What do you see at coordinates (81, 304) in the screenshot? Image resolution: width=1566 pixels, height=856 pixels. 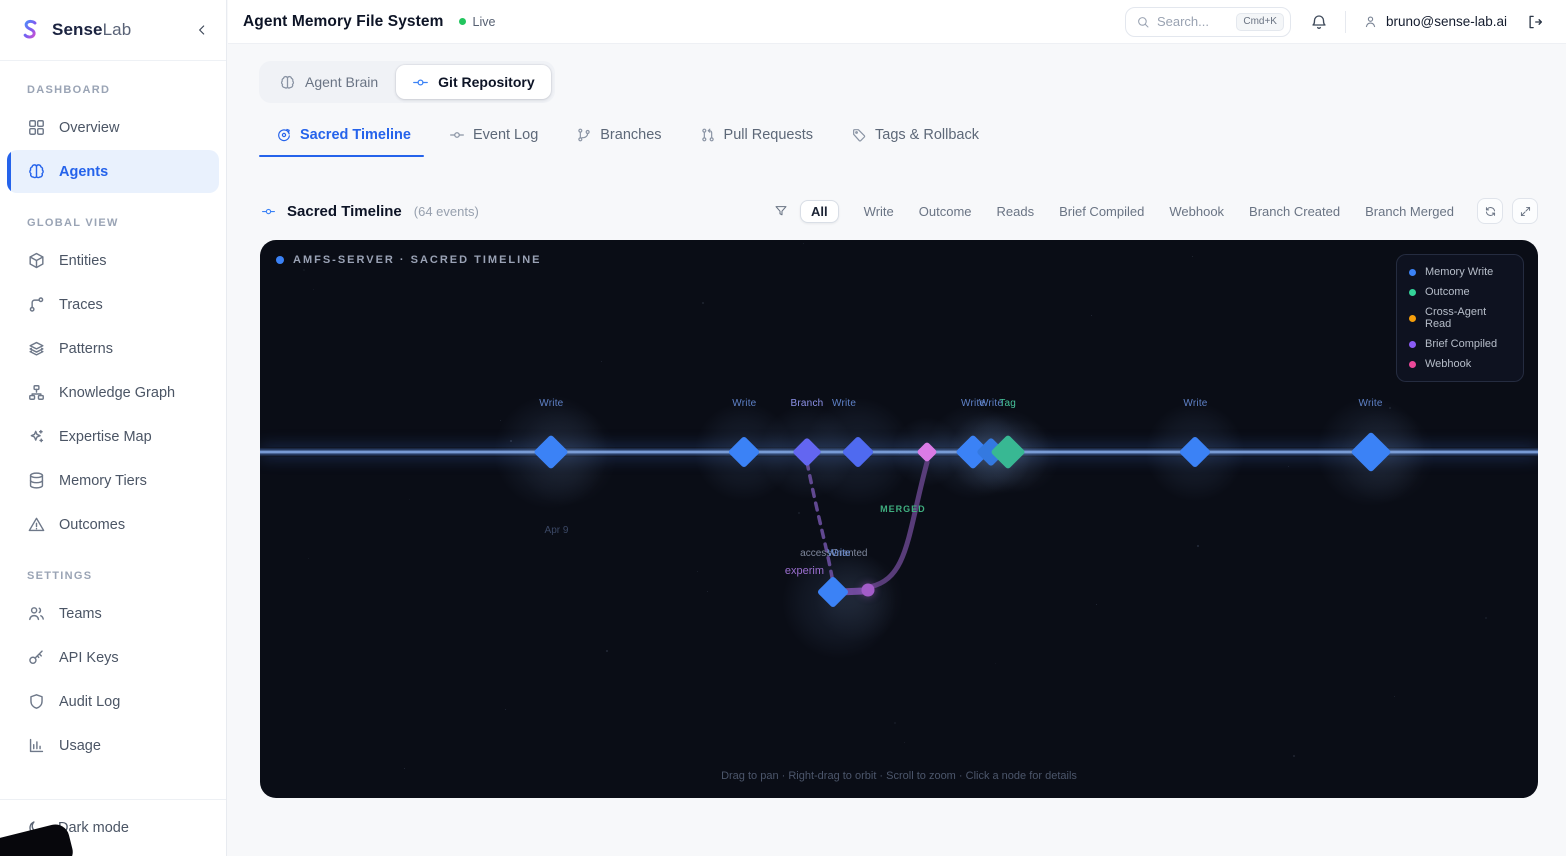 I see `sidebar-item-label: Traces` at bounding box center [81, 304].